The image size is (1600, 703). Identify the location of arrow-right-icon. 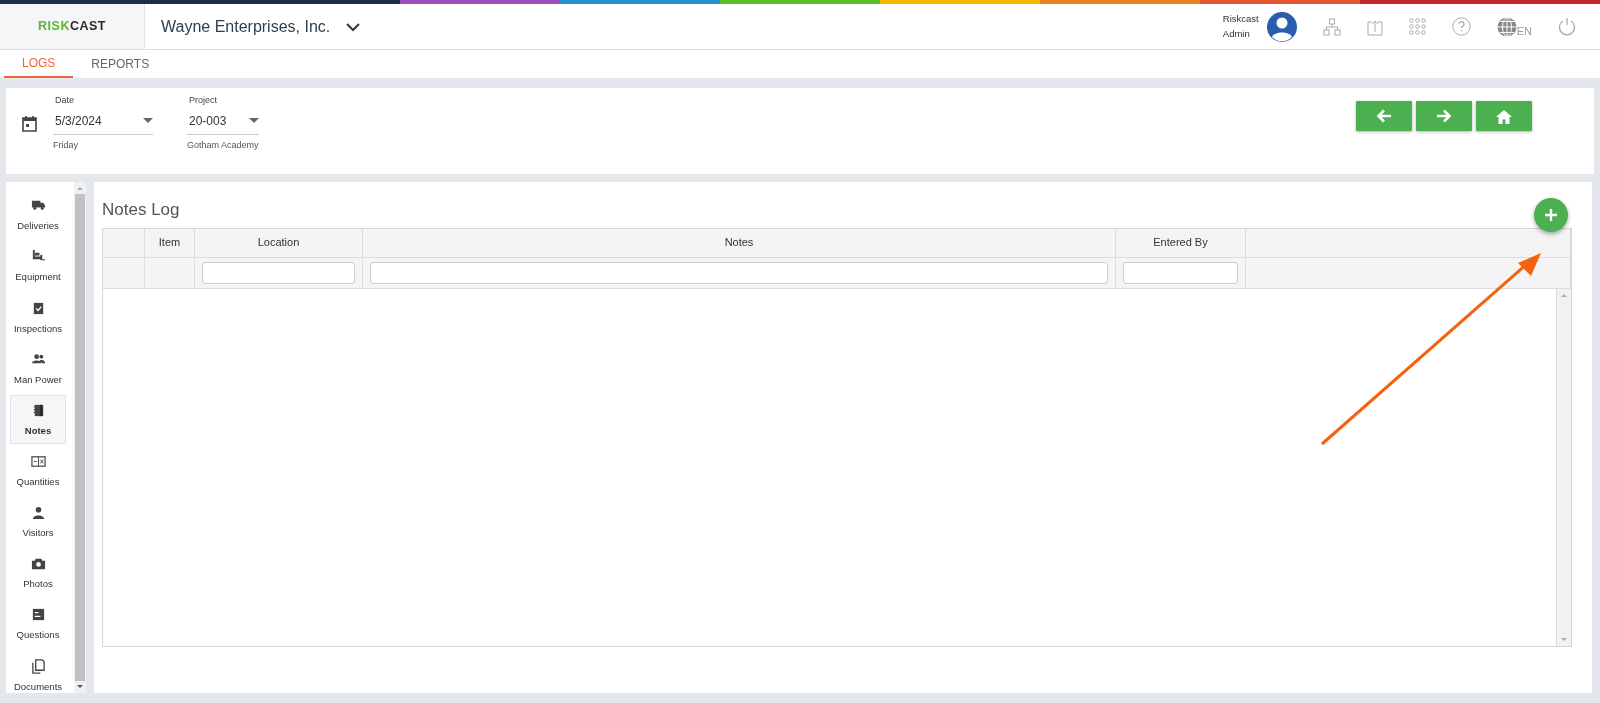
(1444, 116).